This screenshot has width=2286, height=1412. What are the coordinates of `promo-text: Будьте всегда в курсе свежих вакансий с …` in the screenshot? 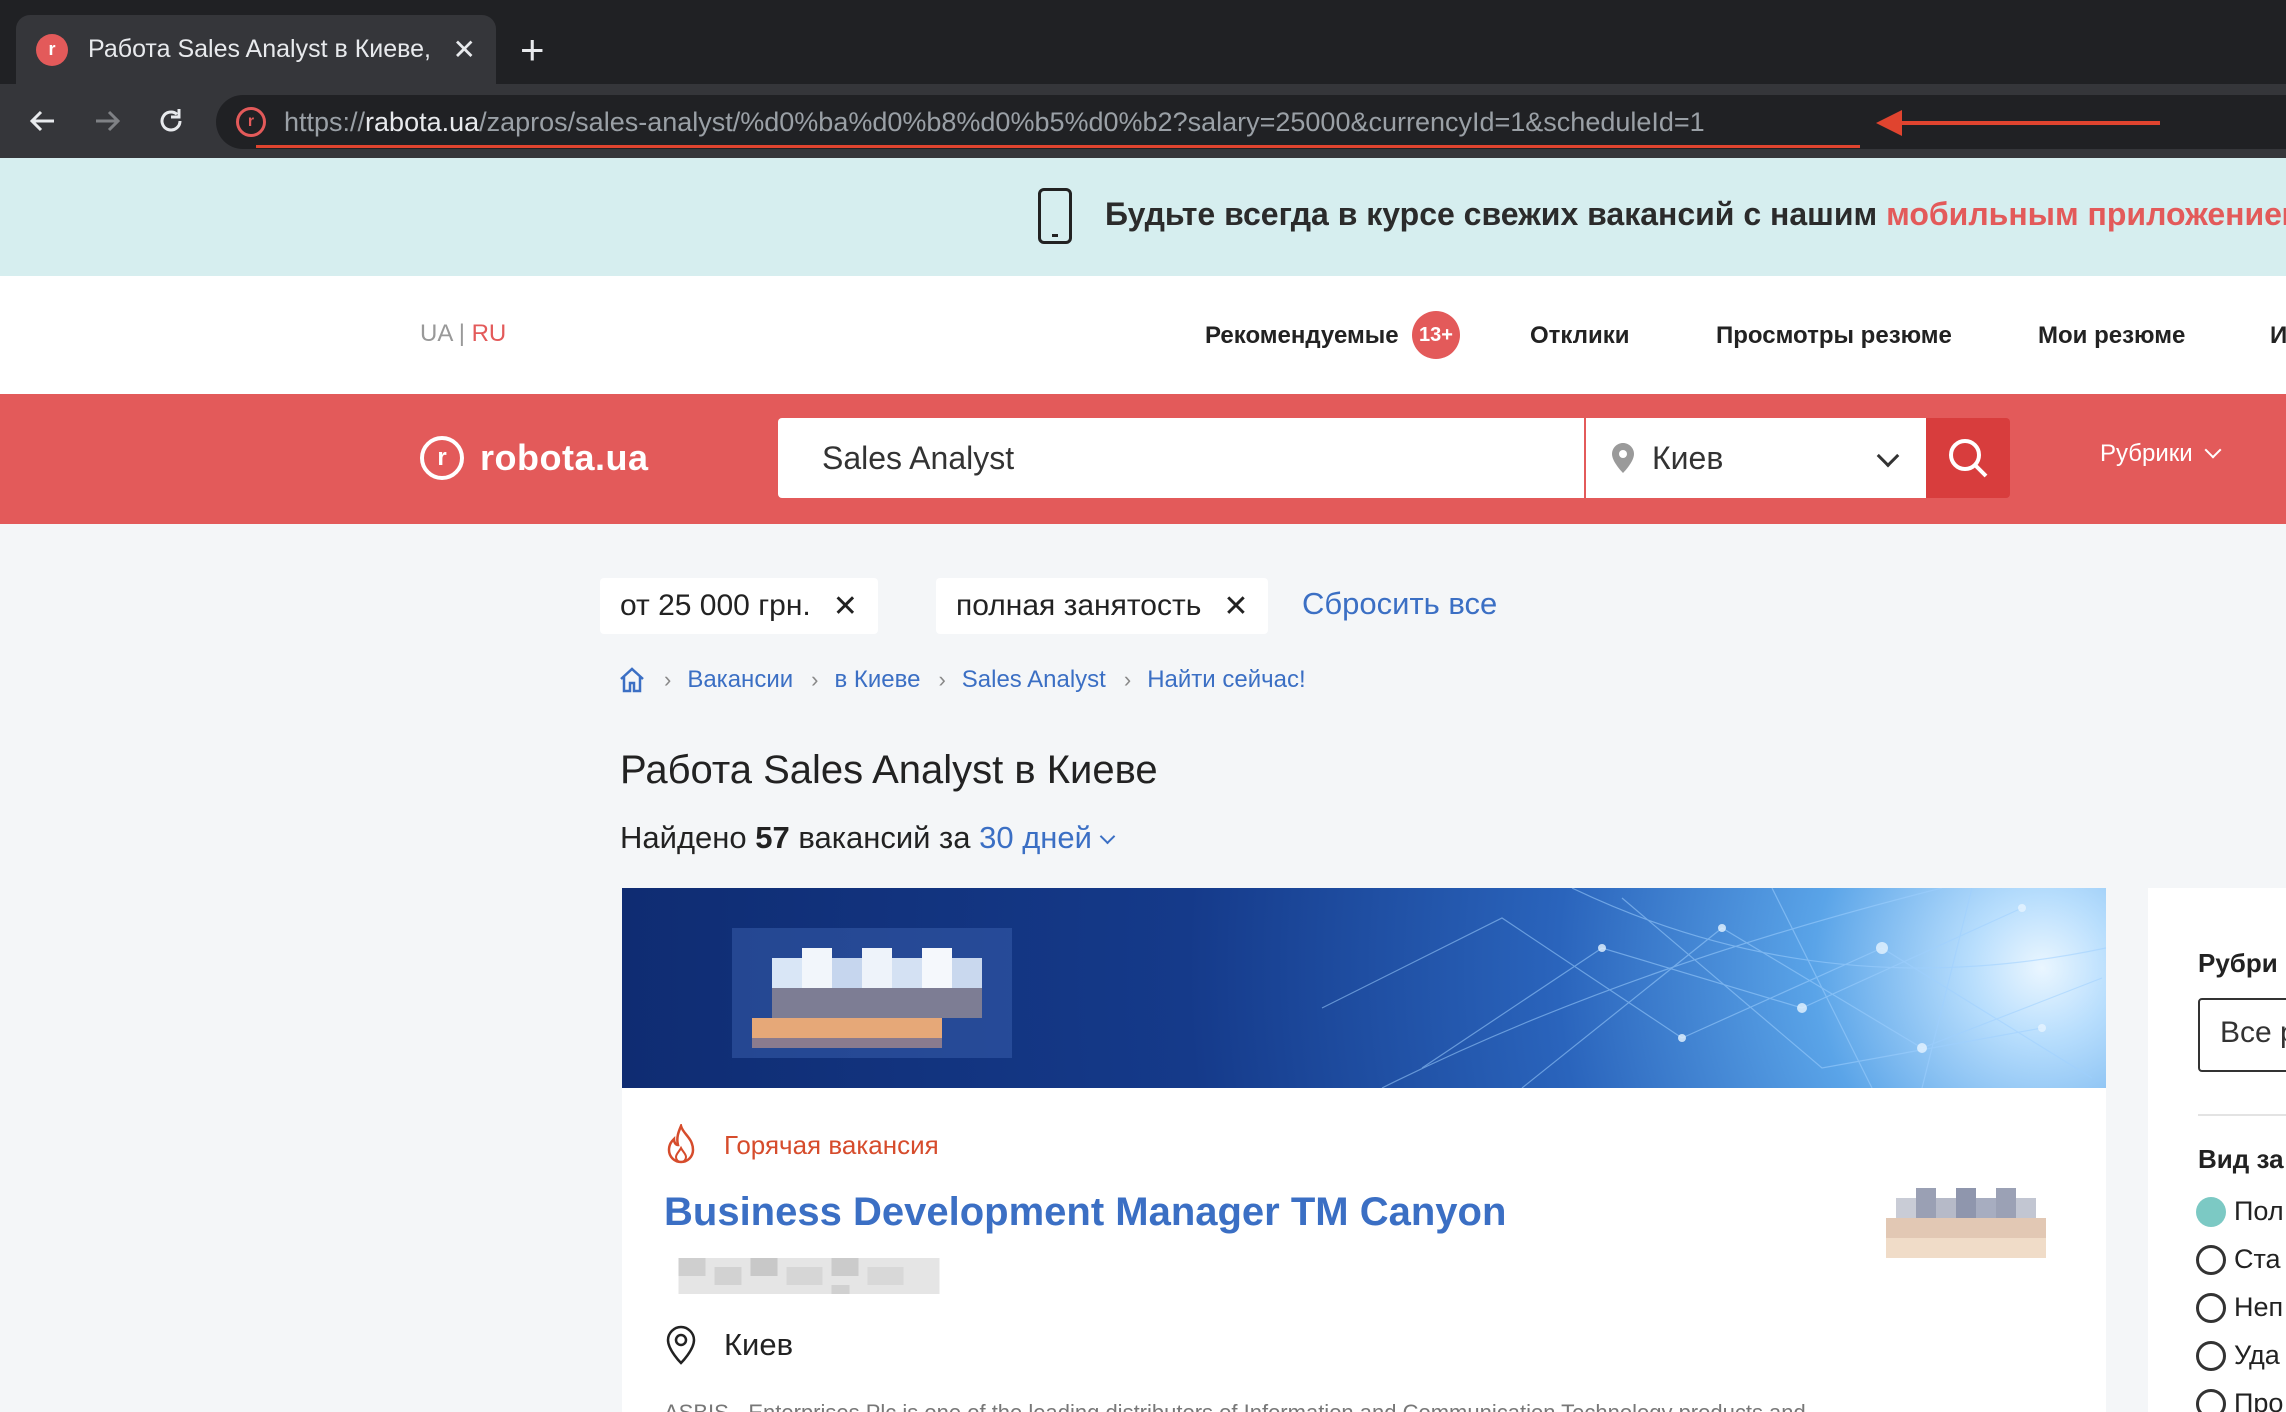 It's located at (1695, 214).